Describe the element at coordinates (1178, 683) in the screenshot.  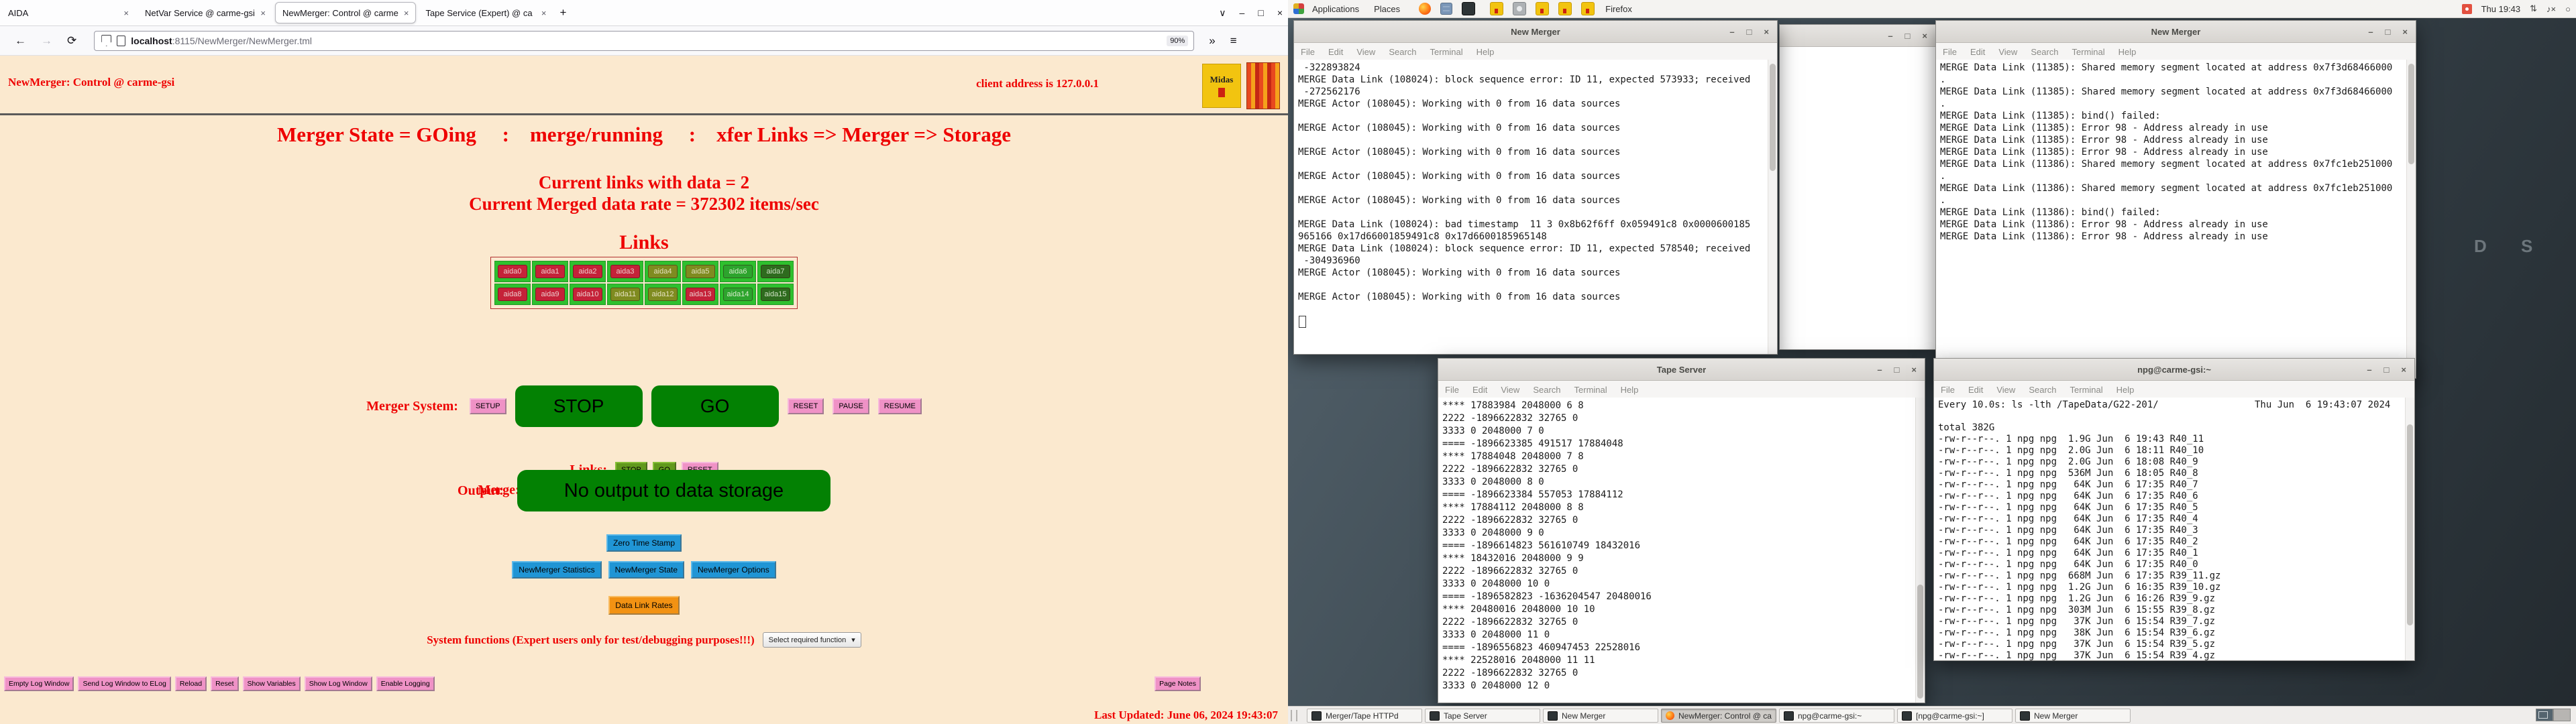
I see `page-notes-button: Page Notes` at that location.